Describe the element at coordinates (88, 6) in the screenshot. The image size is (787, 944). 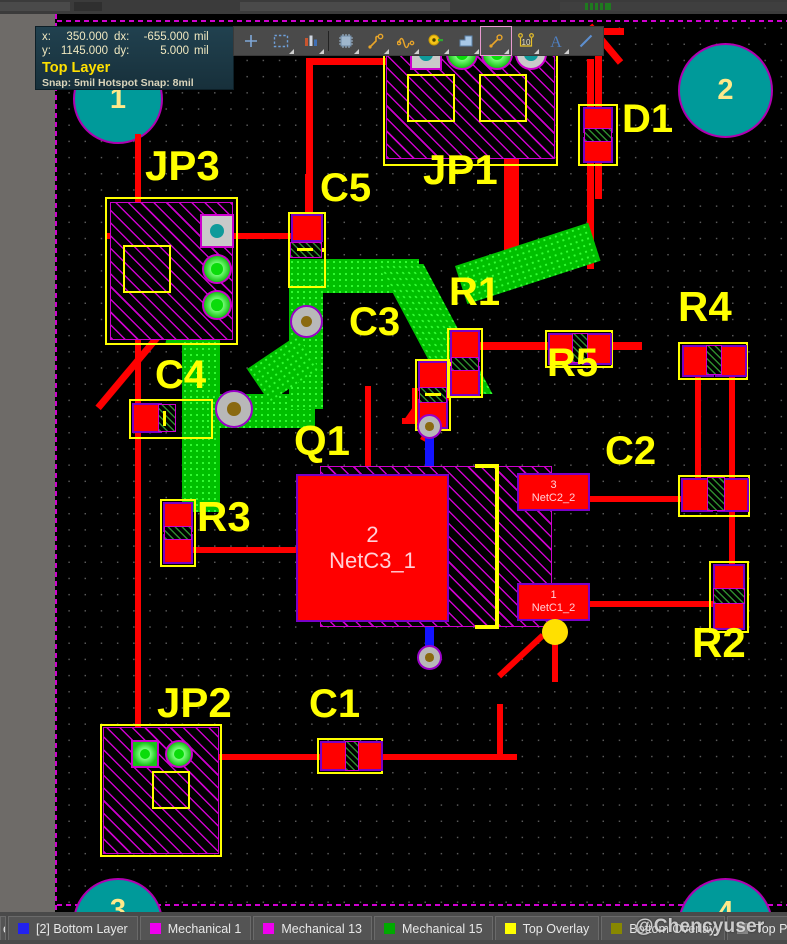
I see `menu-fragment` at that location.